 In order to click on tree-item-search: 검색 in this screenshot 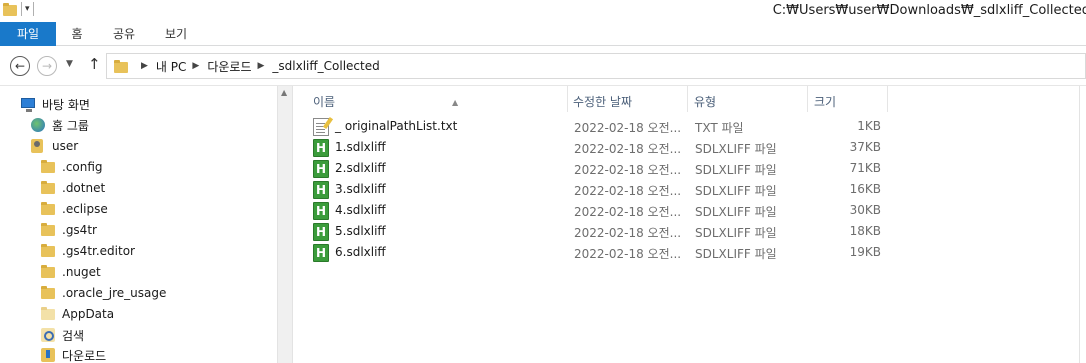, I will do `click(62, 335)`.